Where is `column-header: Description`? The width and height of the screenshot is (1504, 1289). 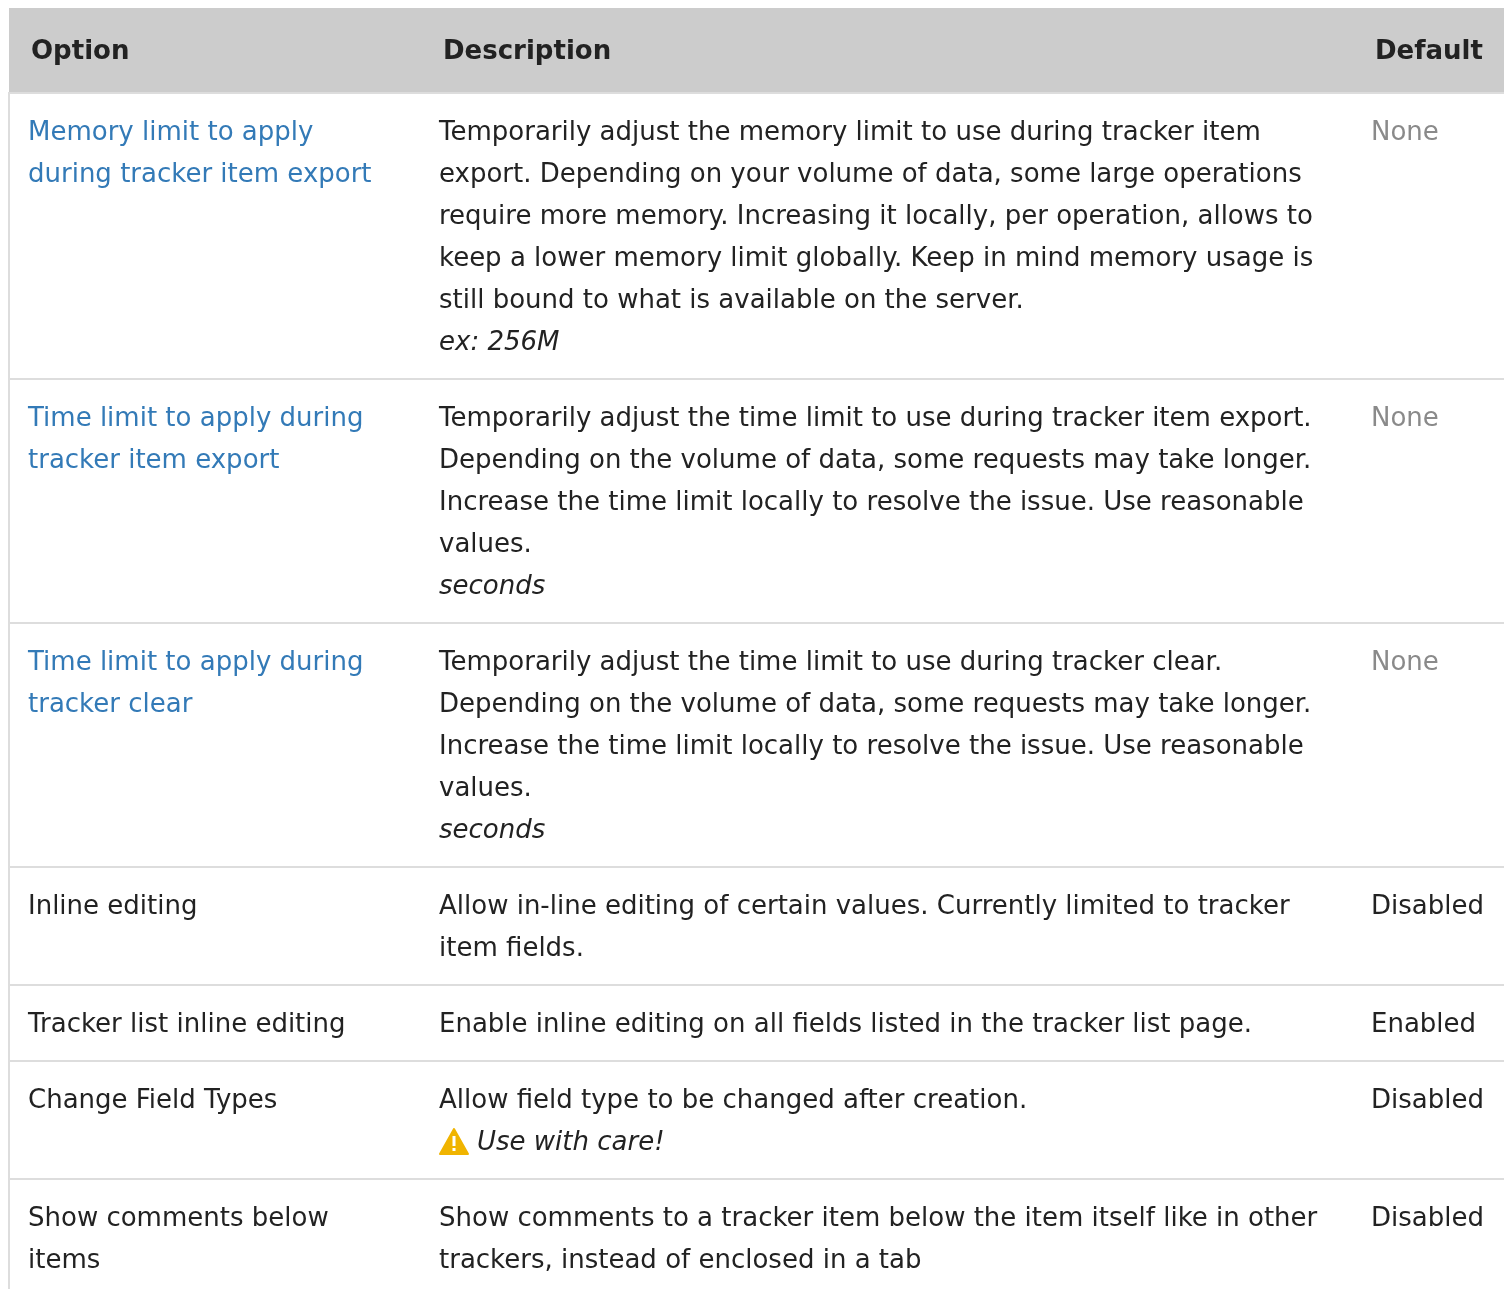 column-header: Description is located at coordinates (887, 50).